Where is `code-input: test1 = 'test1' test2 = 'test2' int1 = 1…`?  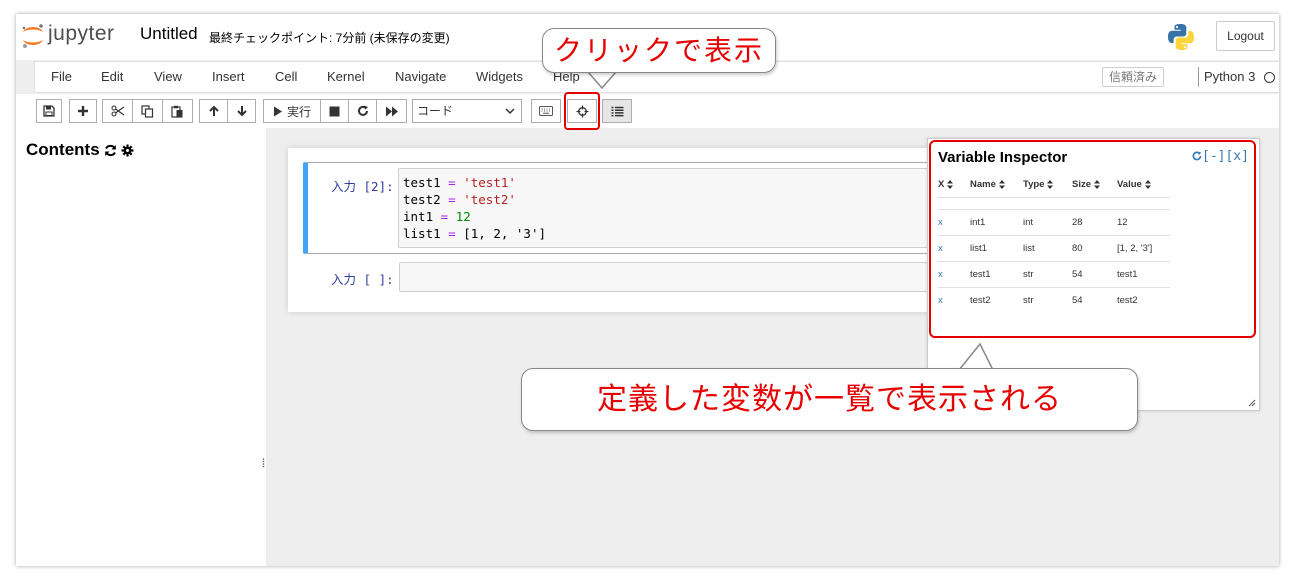 code-input: test1 = 'test1' test2 = 'test2' int1 = 1… is located at coordinates (678, 208).